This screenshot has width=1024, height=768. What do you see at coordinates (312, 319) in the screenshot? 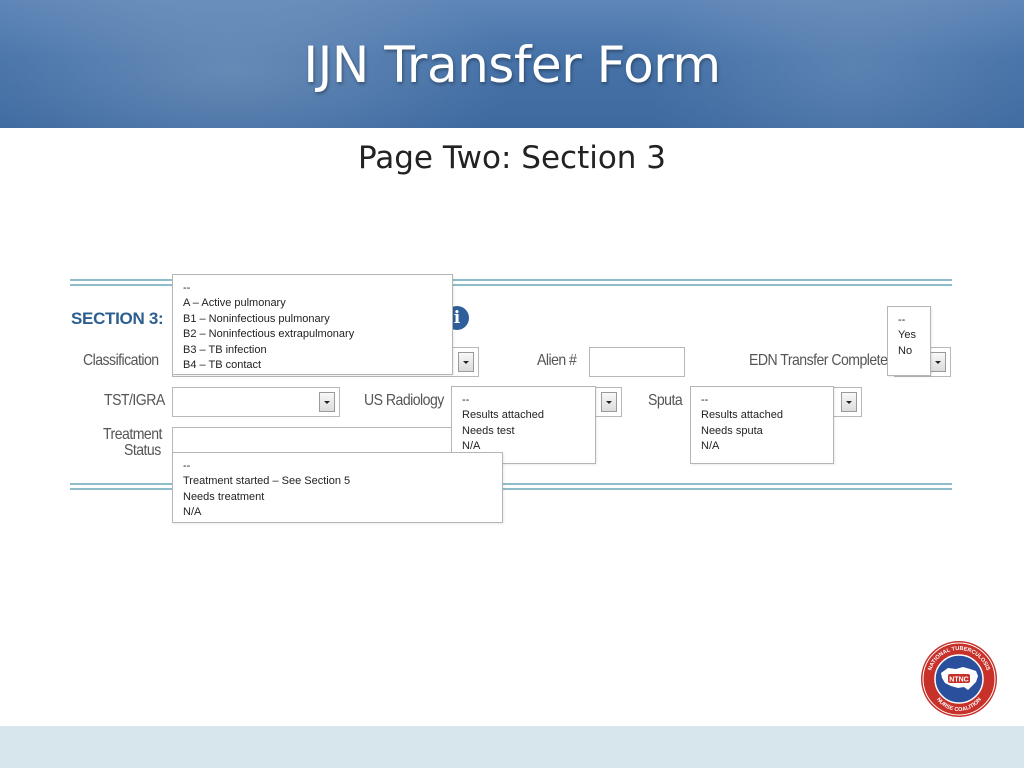
I see `dropdown-option: B1 – Noninfectious pulmonary` at bounding box center [312, 319].